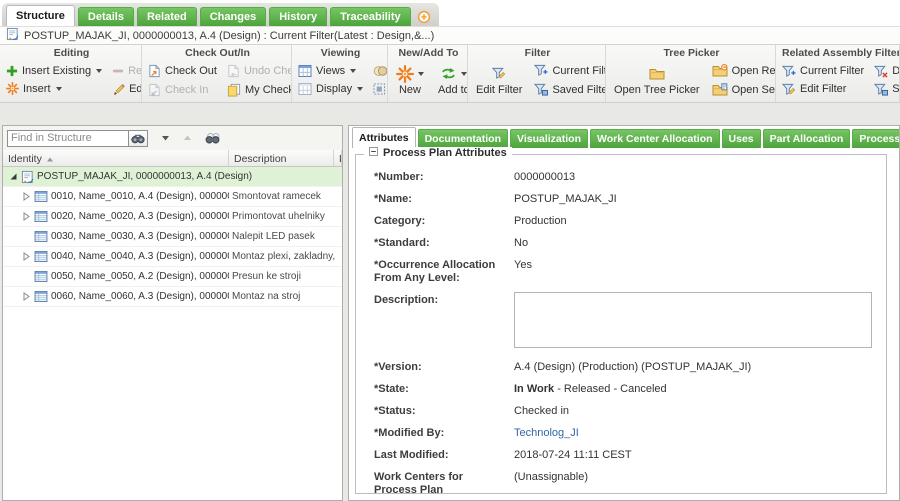 The height and width of the screenshot is (501, 900). I want to click on tab-structure: Structure, so click(40, 15).